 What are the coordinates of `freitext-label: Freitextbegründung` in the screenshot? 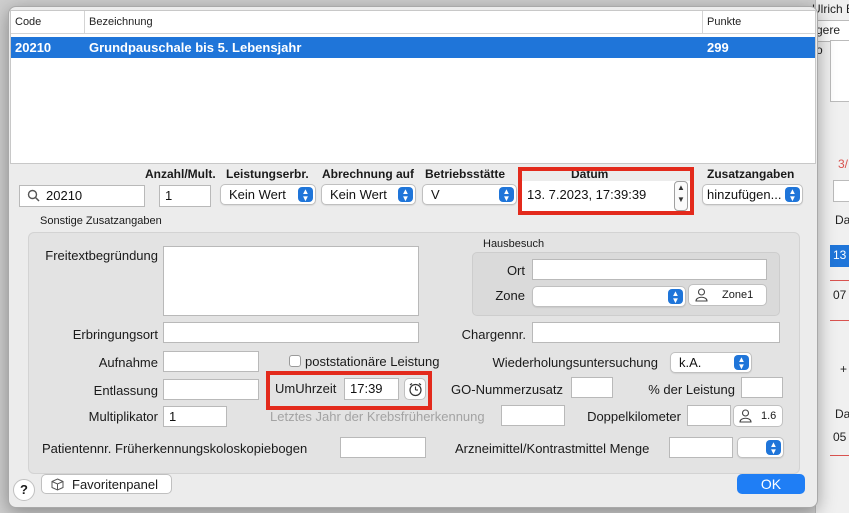 It's located at (101, 255).